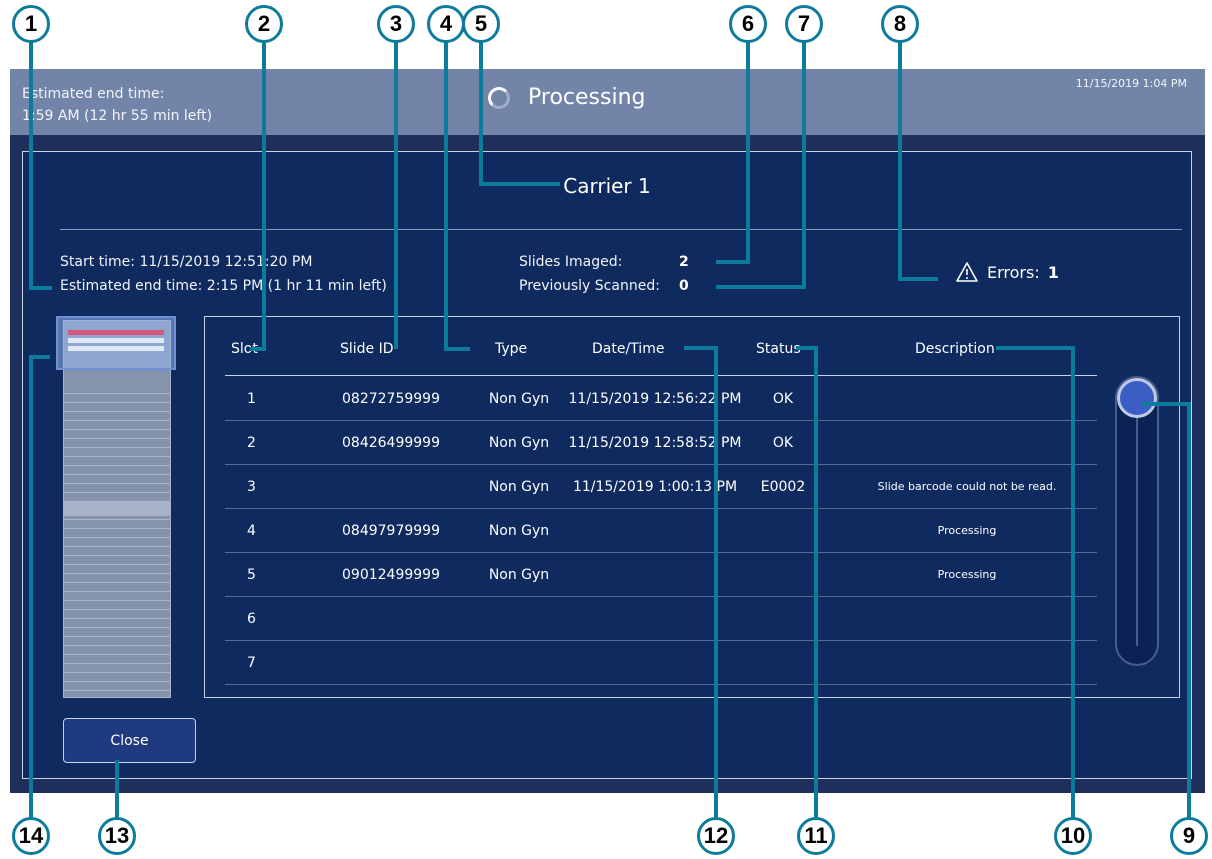  Describe the element at coordinates (900, 24) in the screenshot. I see `callout-8: 8` at that location.